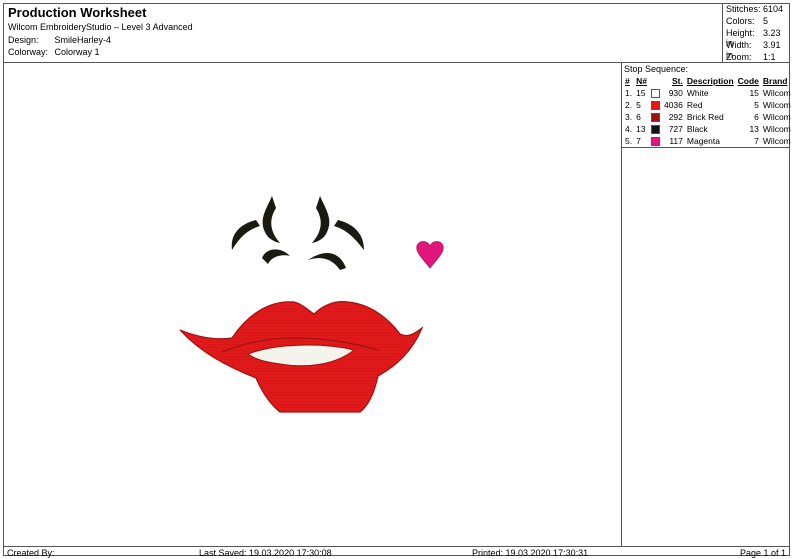  I want to click on left-nostril, so click(276, 256).